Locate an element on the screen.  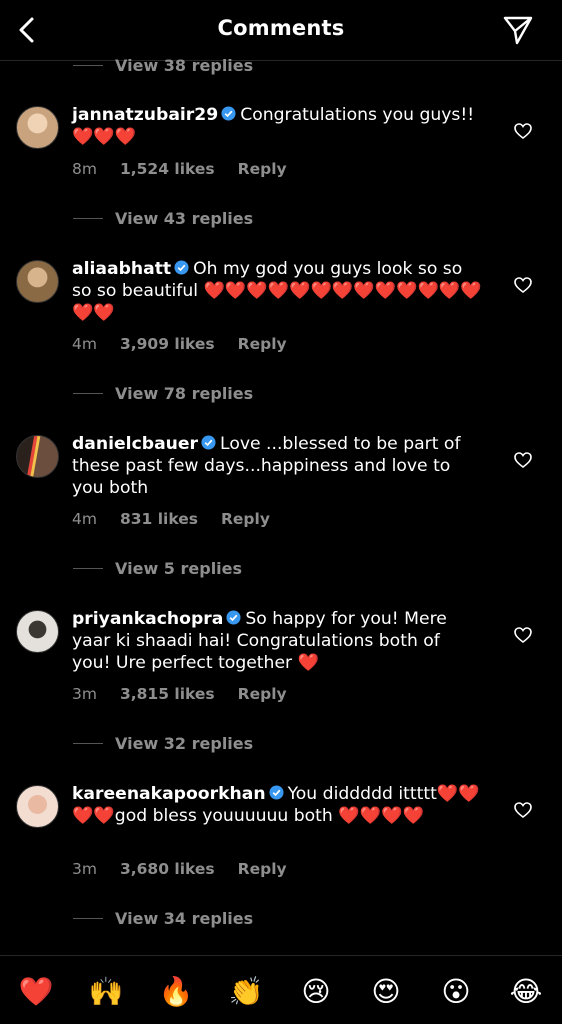
view-replies-label: View 78 replies is located at coordinates (184, 393).